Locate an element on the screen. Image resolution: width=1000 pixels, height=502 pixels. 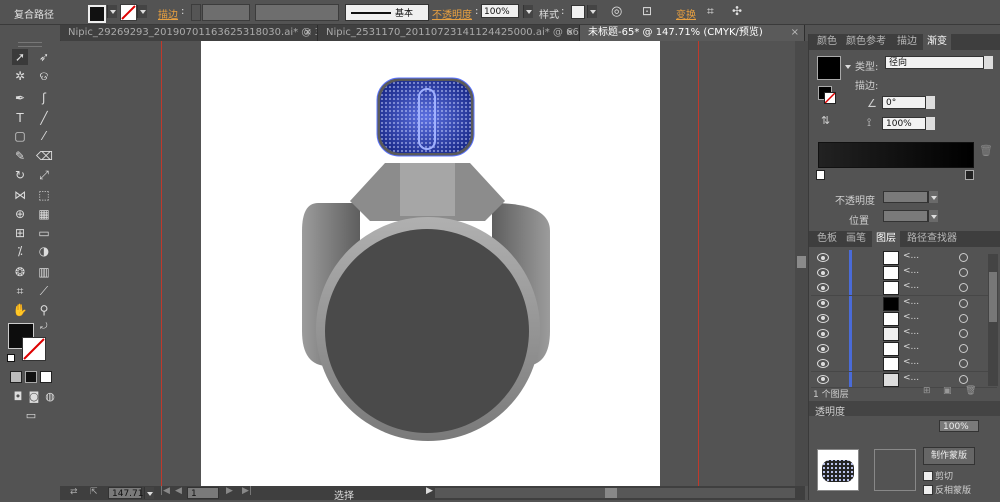
rotate-tool-icon: ↻ is located at coordinates (20, 175).